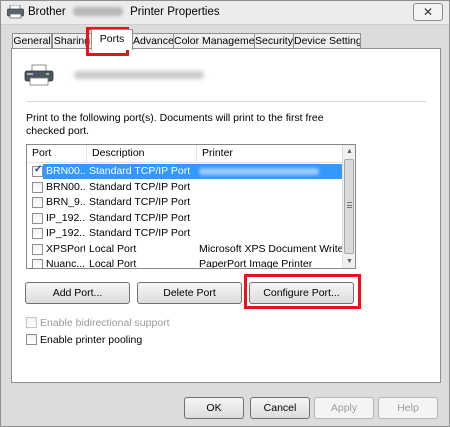  I want to click on port-name: XPSPort:, so click(65, 248).